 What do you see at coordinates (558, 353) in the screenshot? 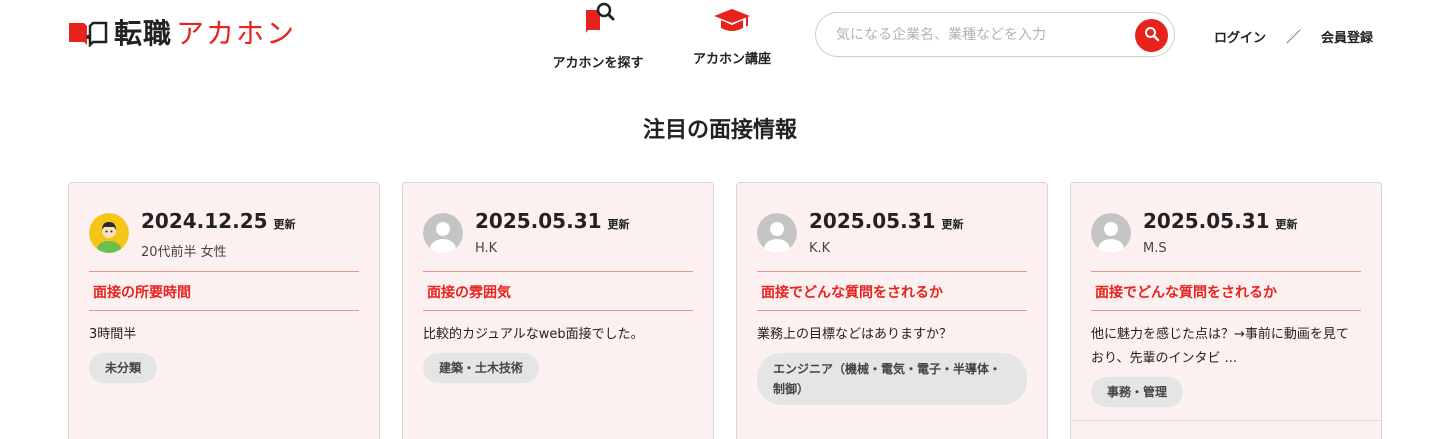
I see `card-body: 比較的カジュアルなweb面接でした。 建築・土木技術` at bounding box center [558, 353].